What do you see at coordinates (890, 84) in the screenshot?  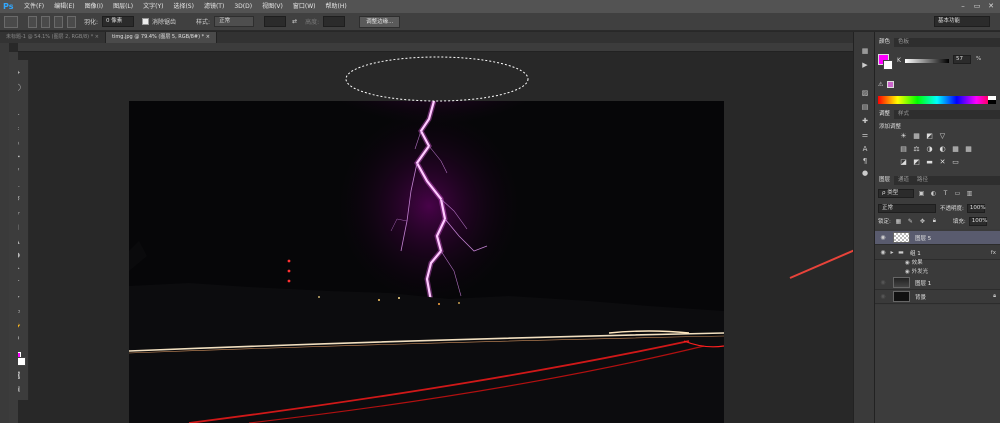 I see `gamut-swatch` at bounding box center [890, 84].